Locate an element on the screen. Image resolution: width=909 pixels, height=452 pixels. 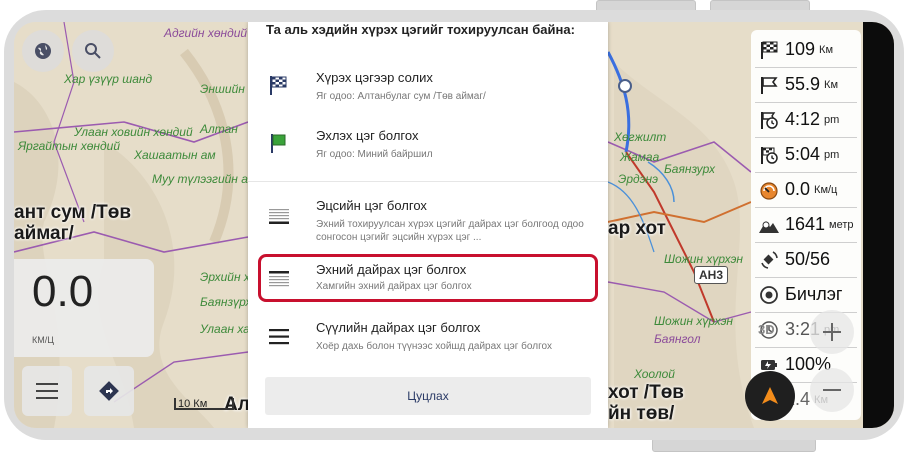
map-label: Хөгжилт is located at coordinates (640, 137).